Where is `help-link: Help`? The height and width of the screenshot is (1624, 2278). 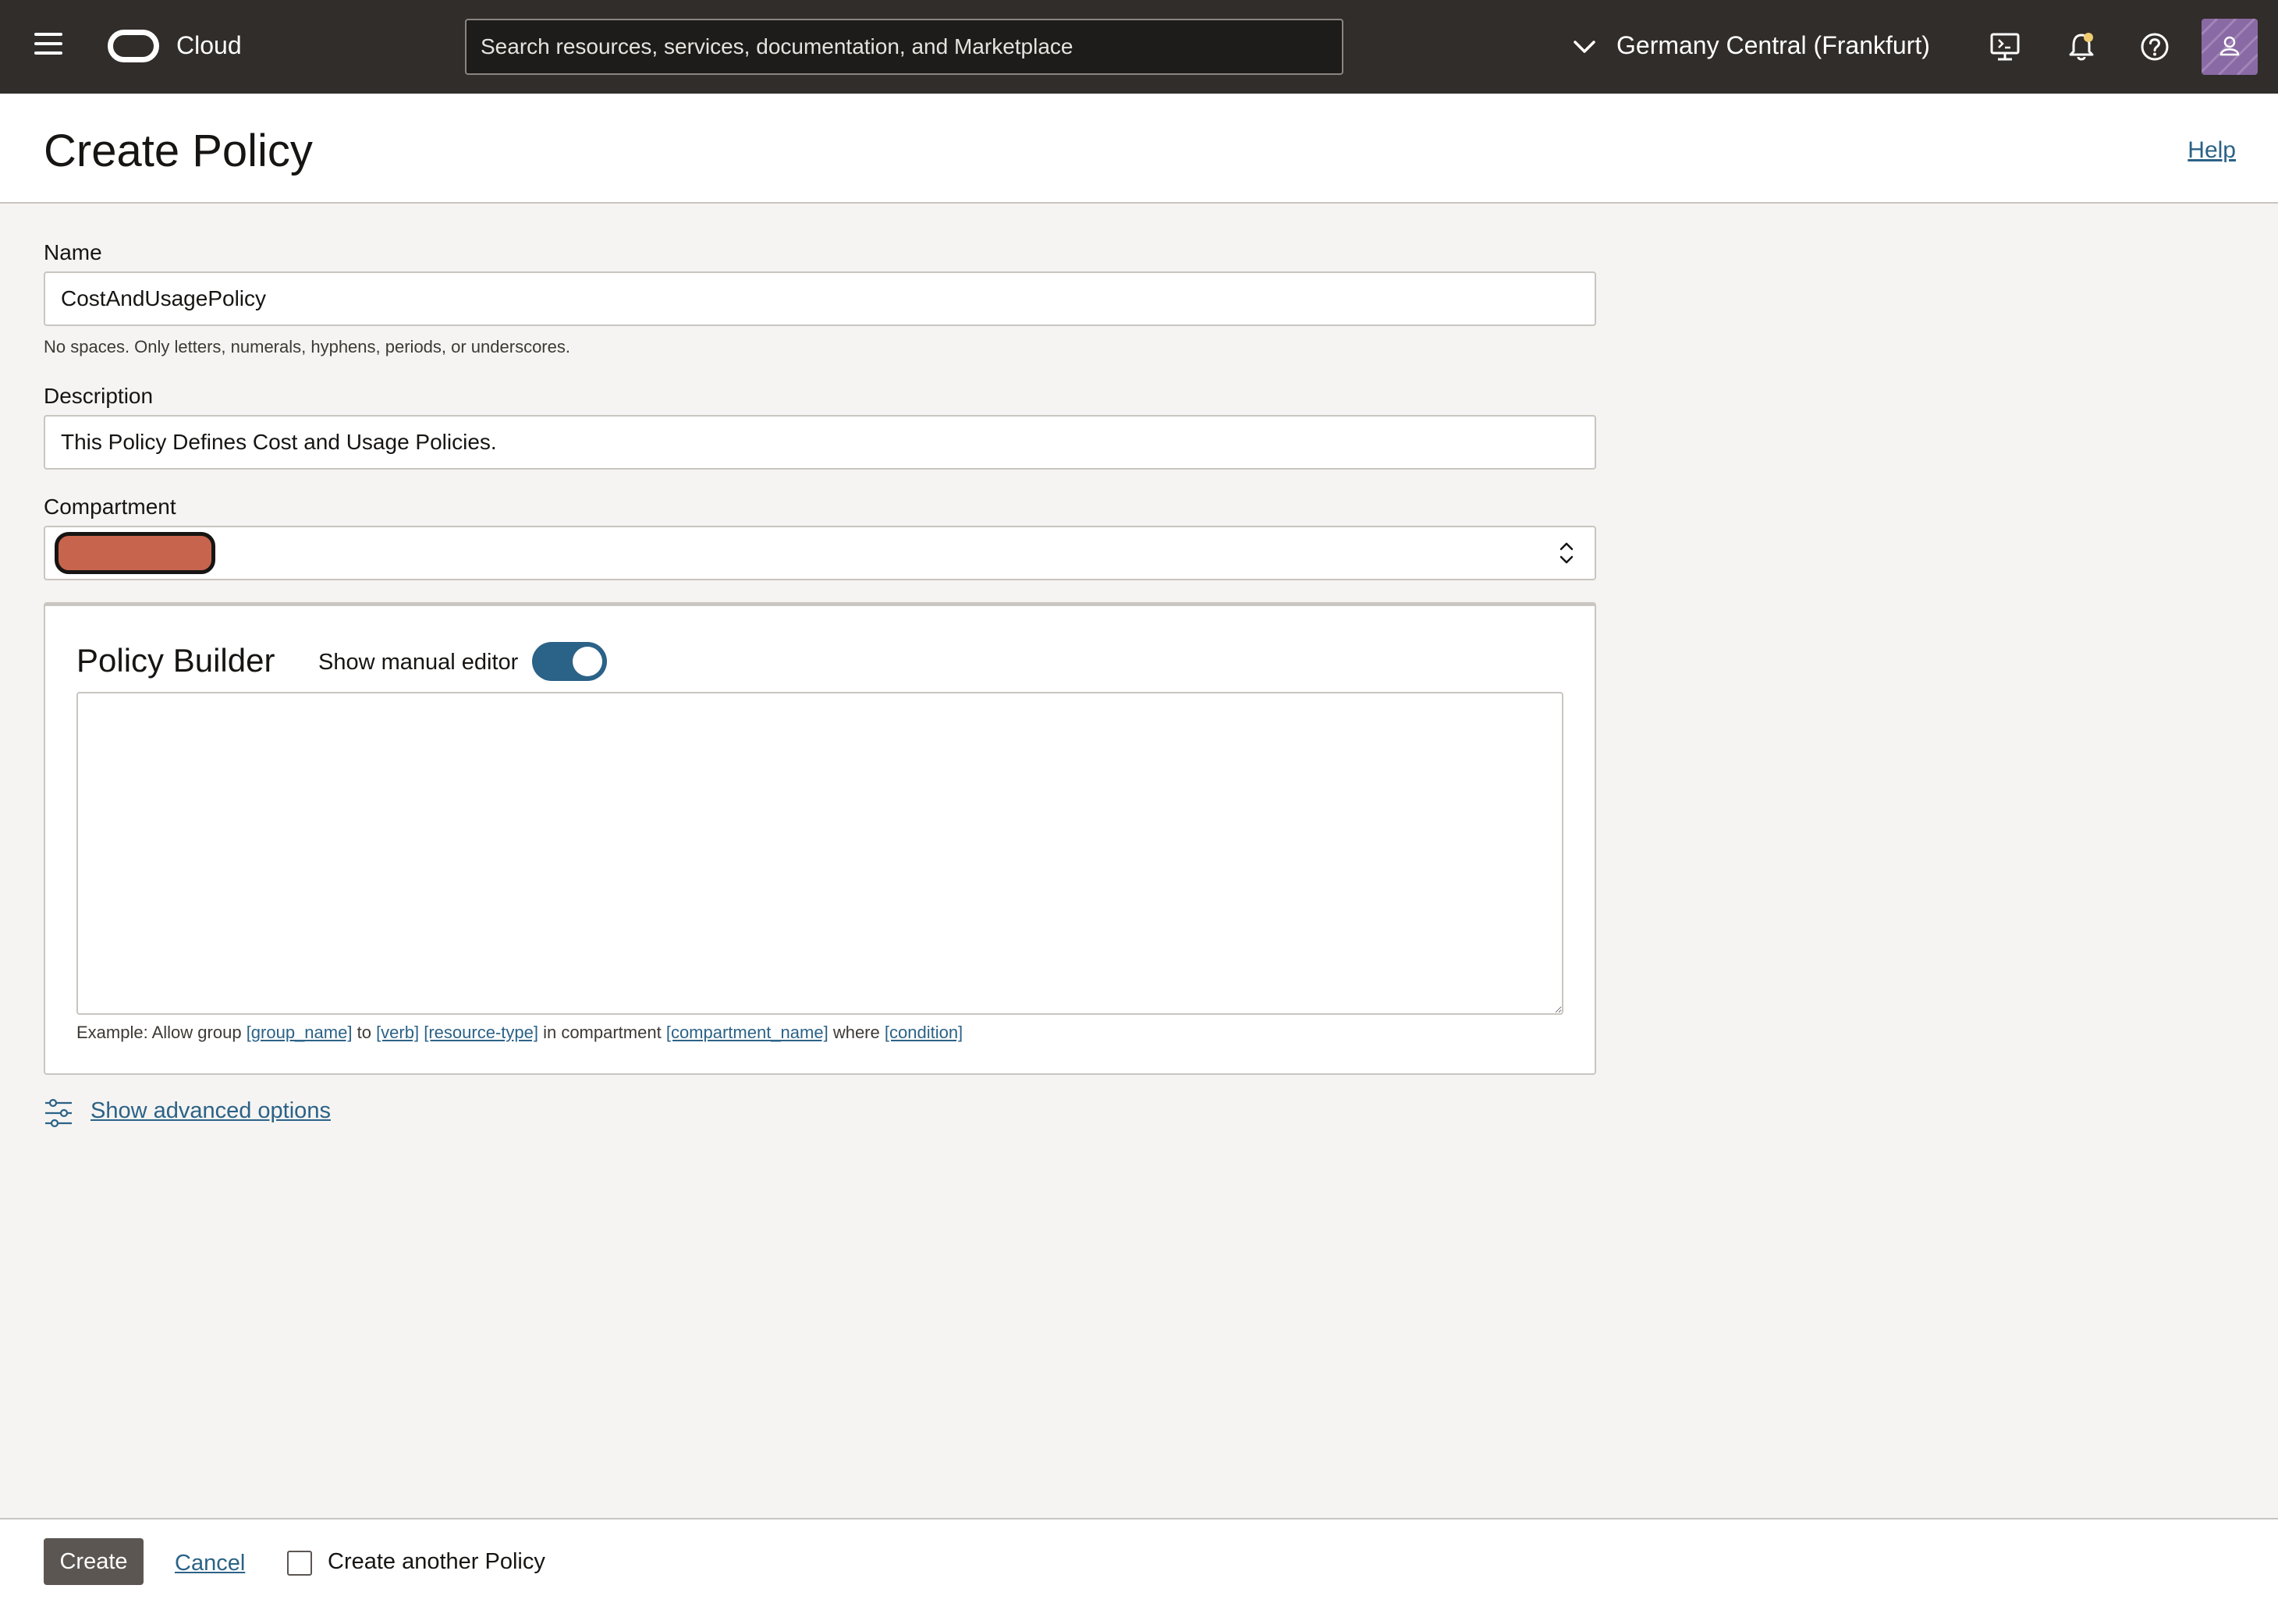 help-link: Help is located at coordinates (2212, 150).